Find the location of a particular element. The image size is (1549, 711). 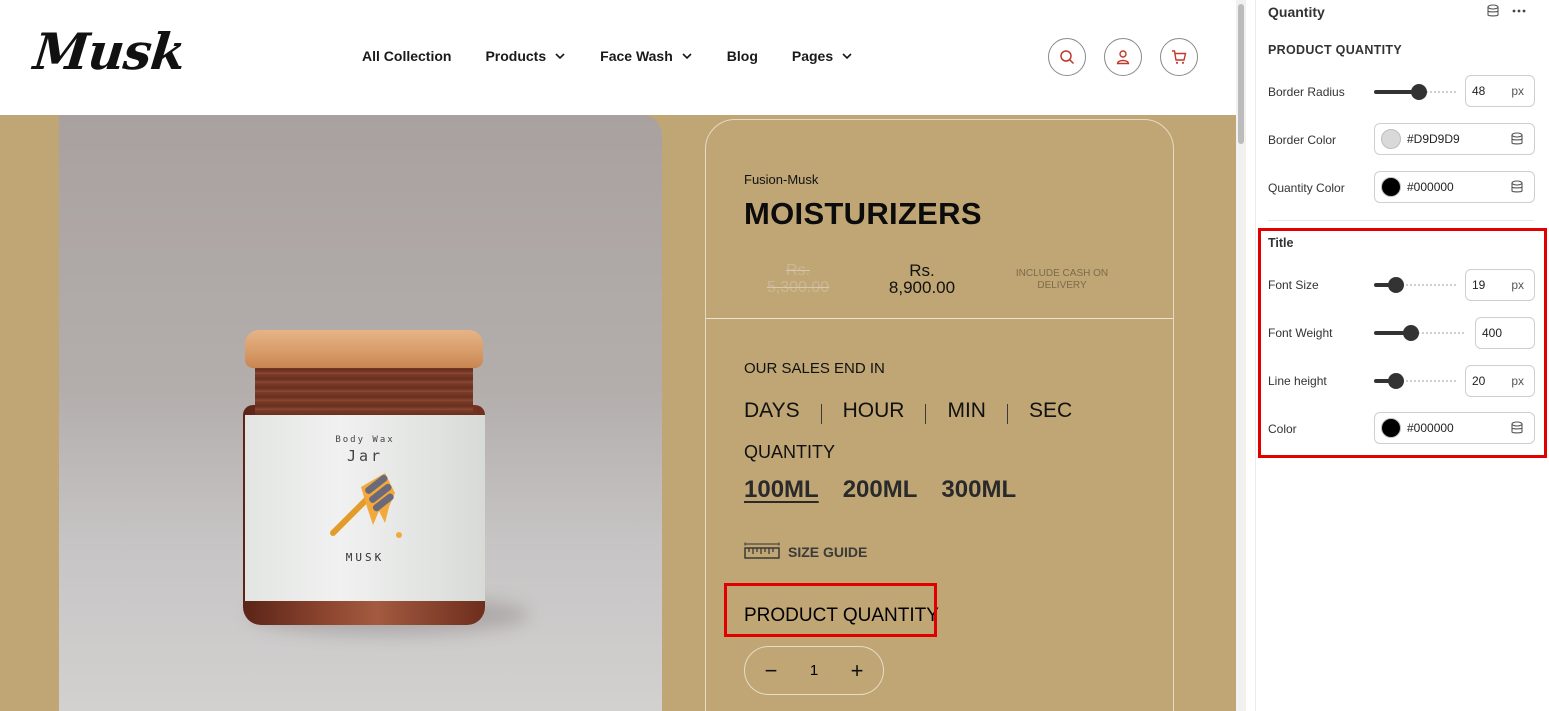

sales-countdown-label: OUR SALES END IN is located at coordinates (814, 368).